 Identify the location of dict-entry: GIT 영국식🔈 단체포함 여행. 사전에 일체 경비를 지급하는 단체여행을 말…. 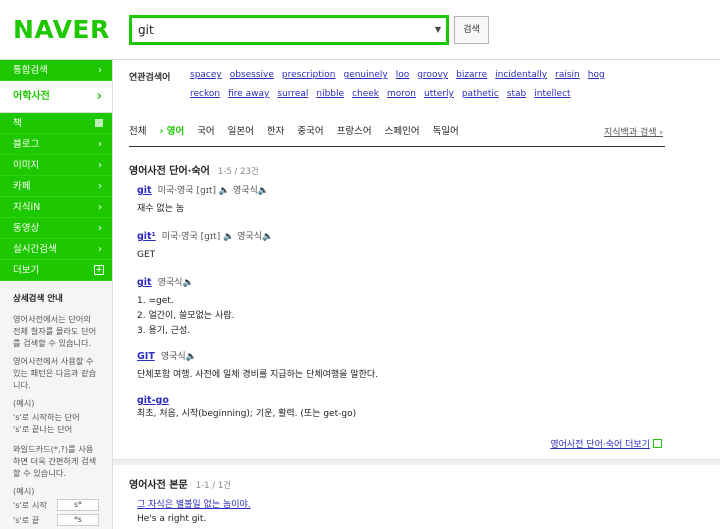
(407, 366).